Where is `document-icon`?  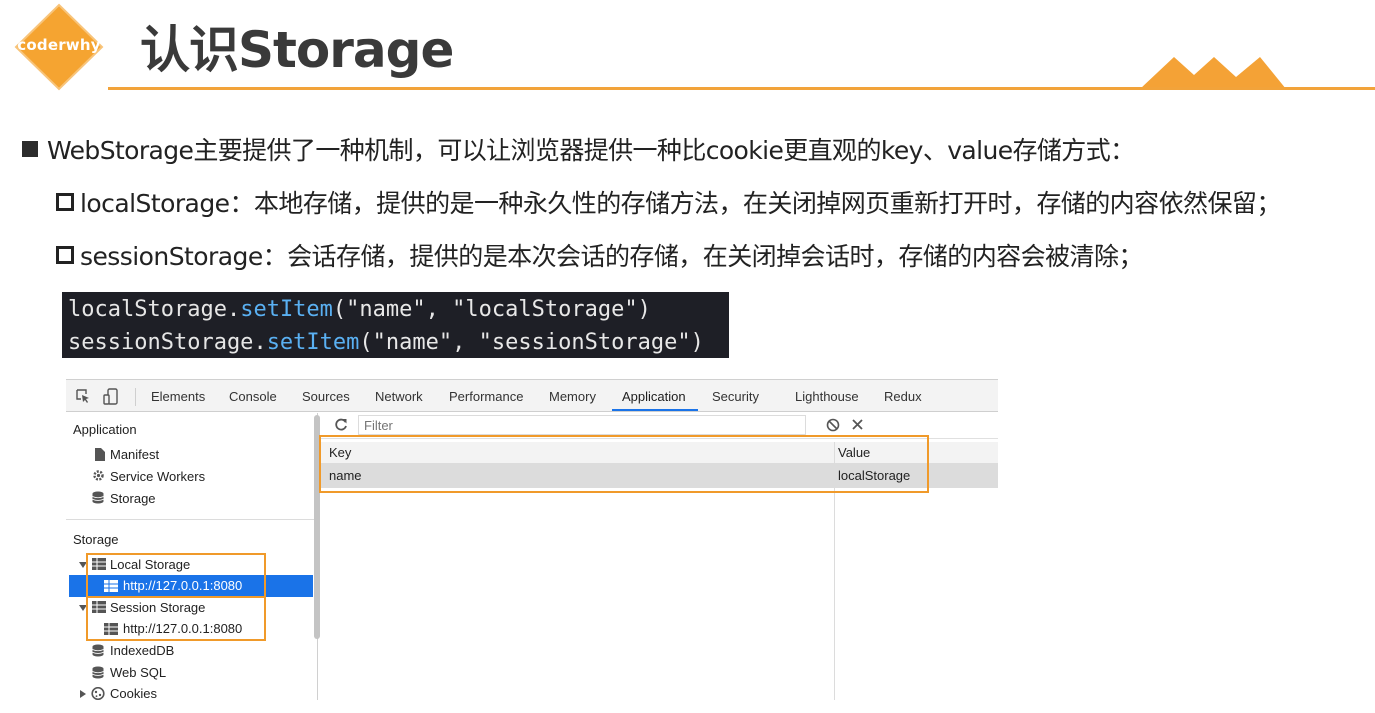 document-icon is located at coordinates (100, 454).